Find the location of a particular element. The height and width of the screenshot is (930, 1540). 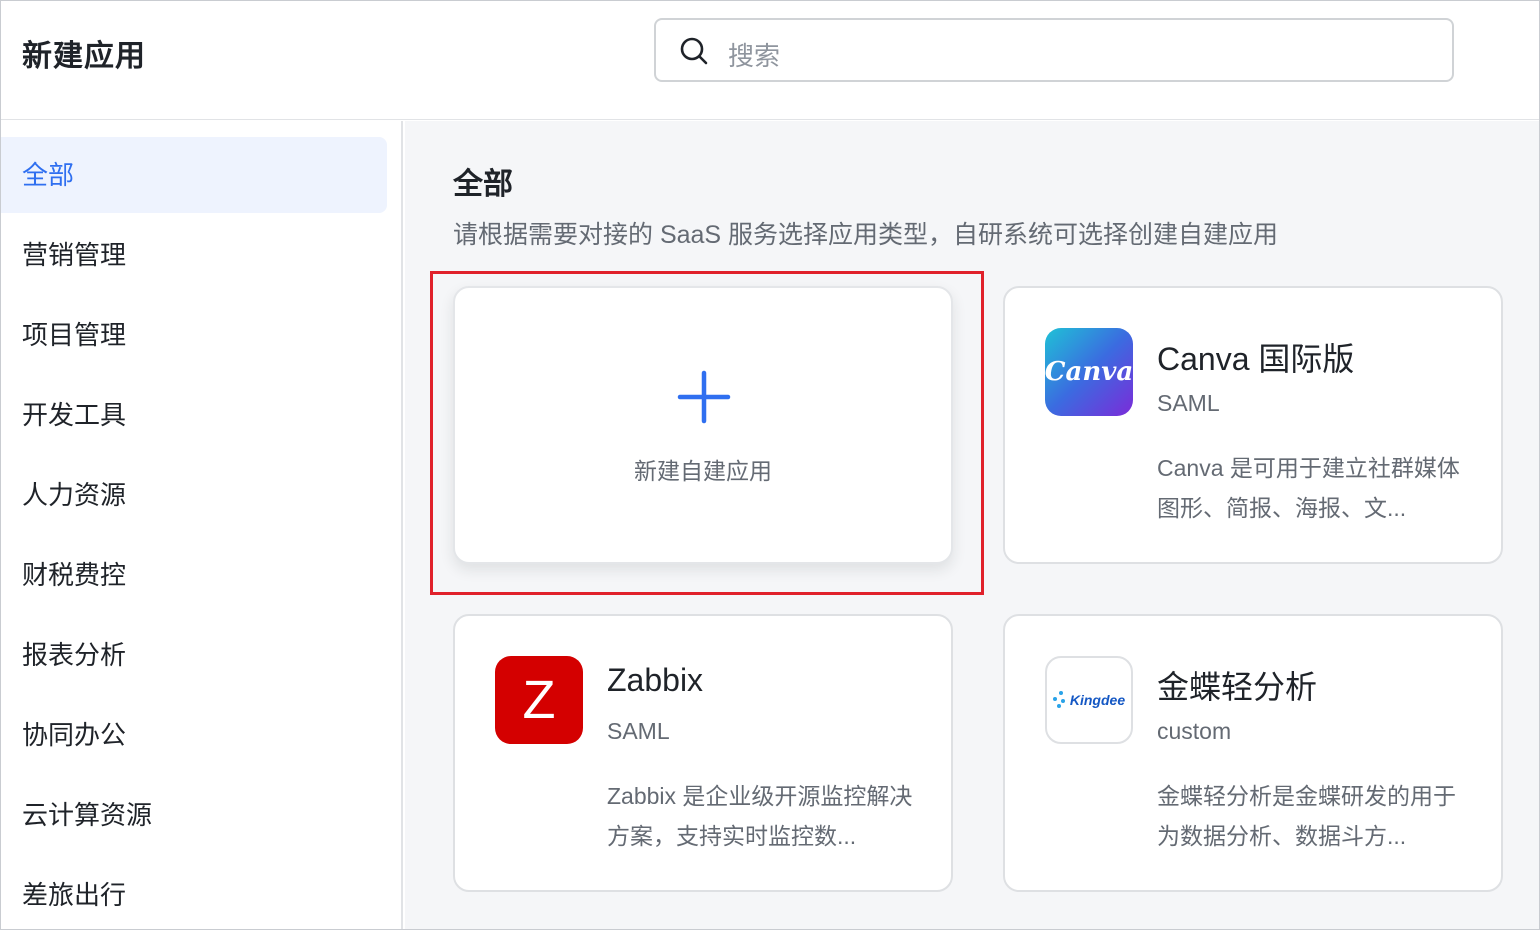

page-title: 新建应用 is located at coordinates (84, 56).